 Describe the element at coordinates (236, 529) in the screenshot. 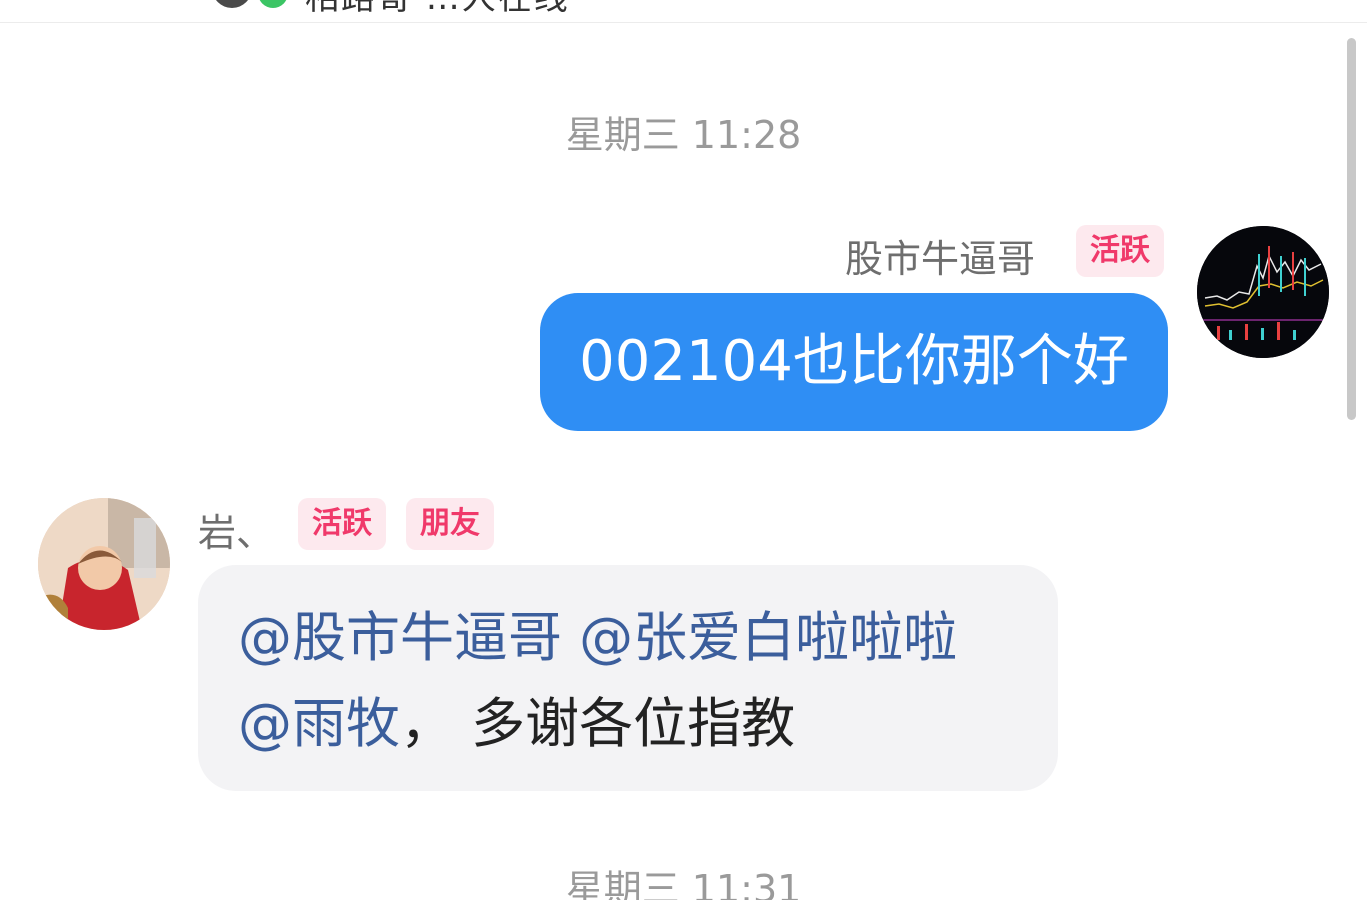

I see `sender-name: 岩、` at that location.